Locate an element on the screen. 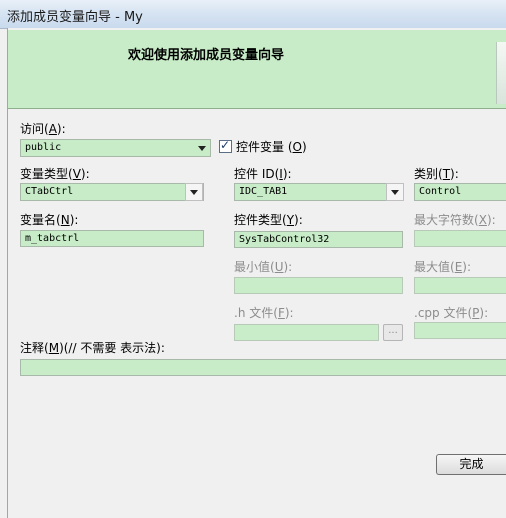 This screenshot has height=518, width=506. category-value: Control is located at coordinates (440, 191).